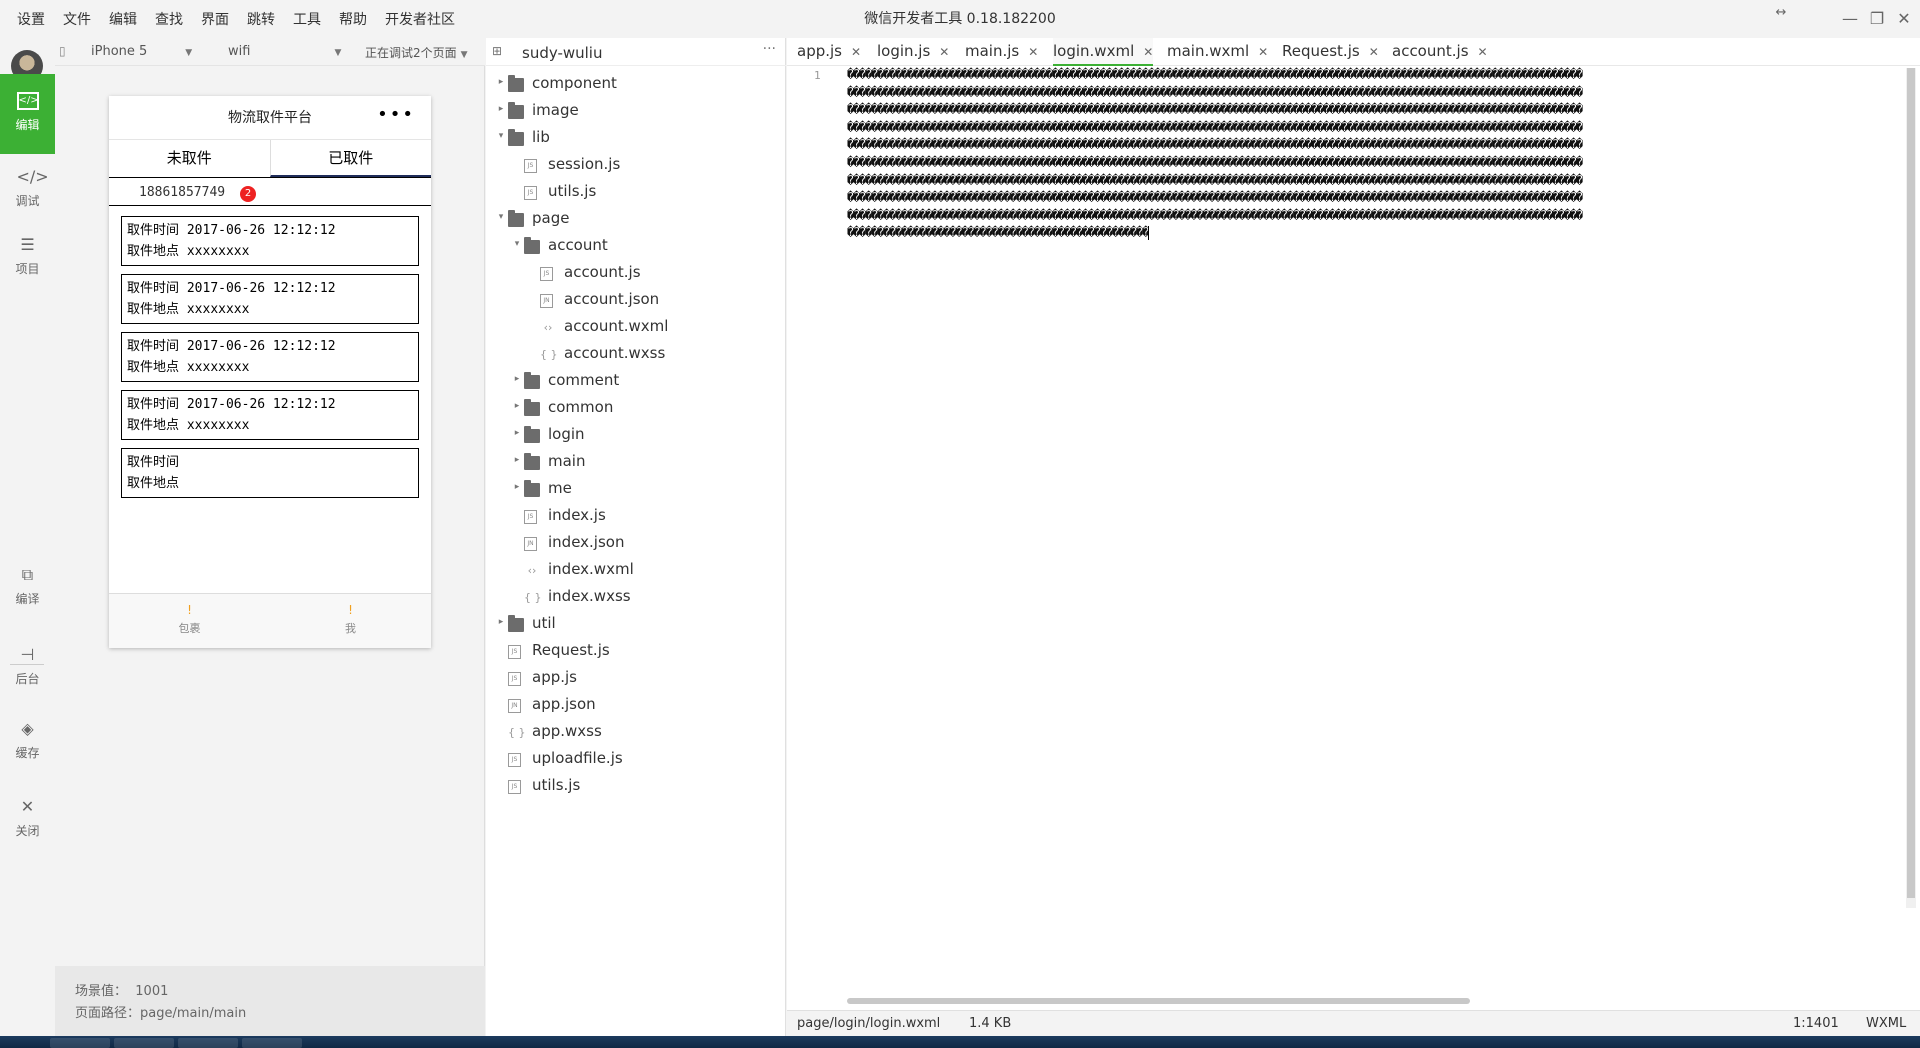  I want to click on tabbar-item-me: ! 我, so click(350, 621).